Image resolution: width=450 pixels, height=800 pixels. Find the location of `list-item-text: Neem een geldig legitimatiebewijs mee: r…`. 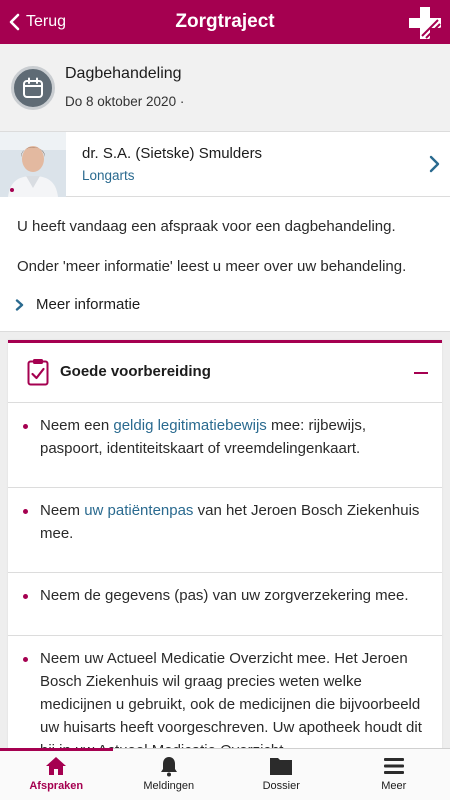

list-item-text: Neem een geldig legitimatiebewijs mee: r… is located at coordinates (203, 437).